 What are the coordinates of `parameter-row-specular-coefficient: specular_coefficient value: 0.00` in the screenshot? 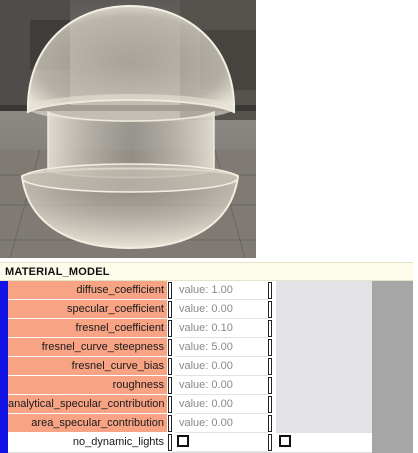 It's located at (190, 309).